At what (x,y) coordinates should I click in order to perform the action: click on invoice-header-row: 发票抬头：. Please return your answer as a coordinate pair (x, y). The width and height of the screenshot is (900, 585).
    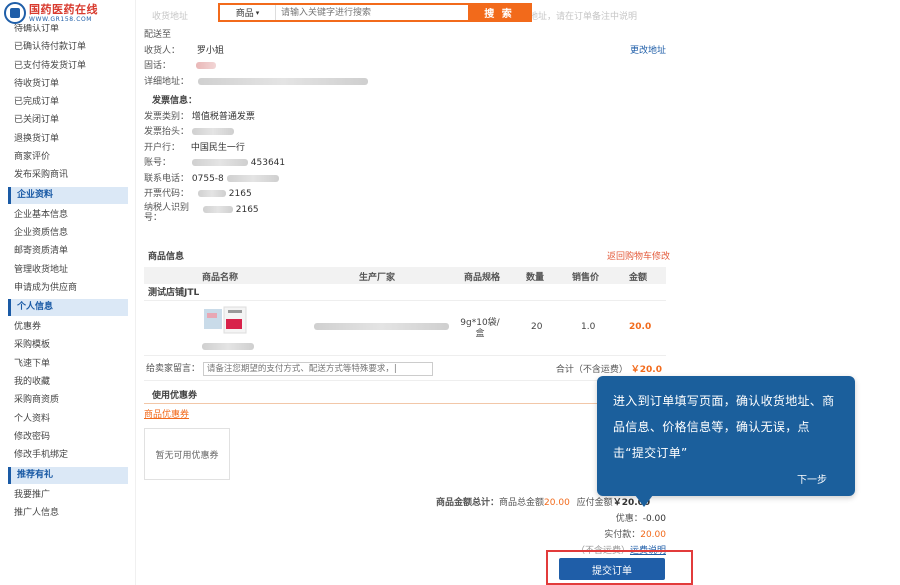
    Looking at the image, I should click on (407, 133).